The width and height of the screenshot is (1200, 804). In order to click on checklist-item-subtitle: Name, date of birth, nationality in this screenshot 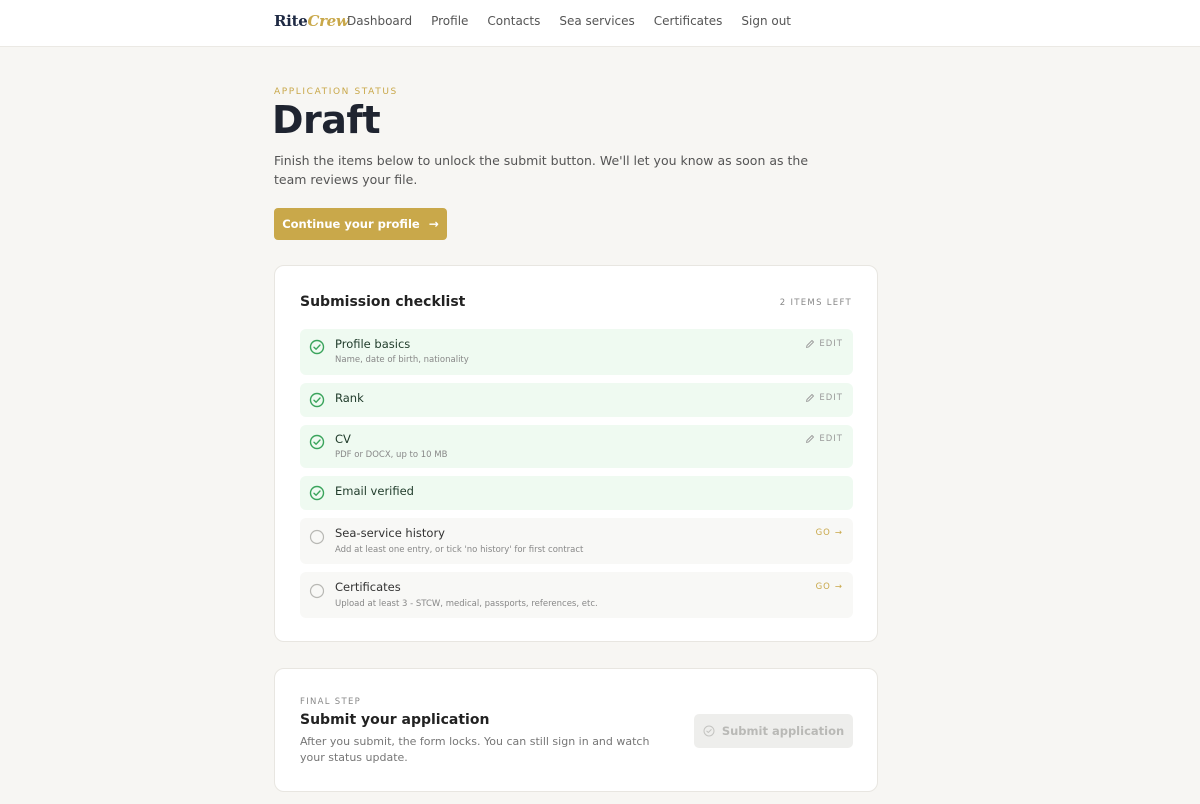, I will do `click(402, 360)`.